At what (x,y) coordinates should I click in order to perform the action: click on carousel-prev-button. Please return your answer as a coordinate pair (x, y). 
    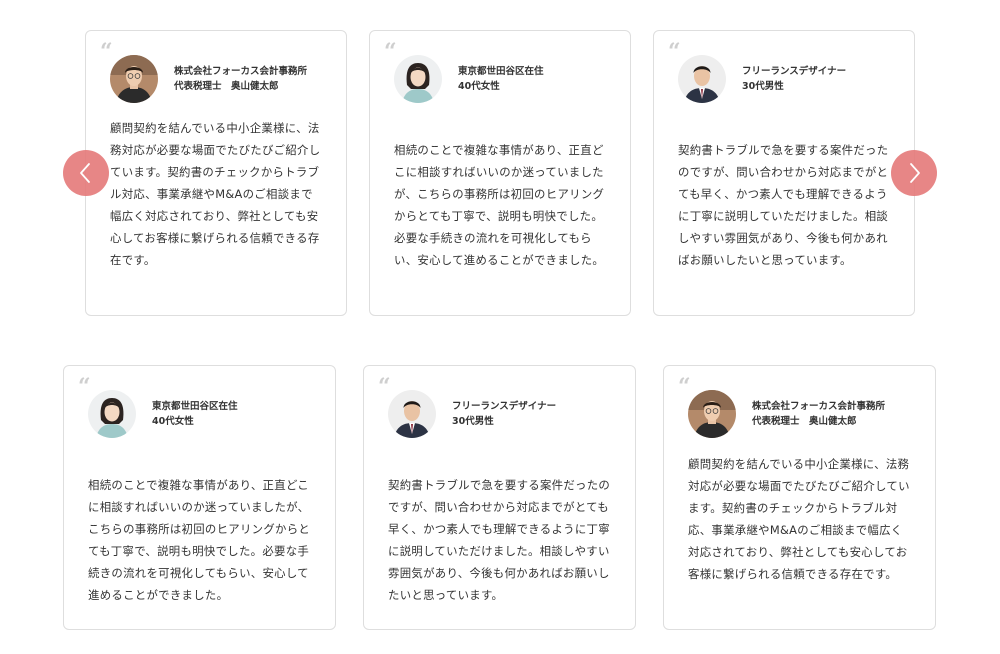
    Looking at the image, I should click on (86, 173).